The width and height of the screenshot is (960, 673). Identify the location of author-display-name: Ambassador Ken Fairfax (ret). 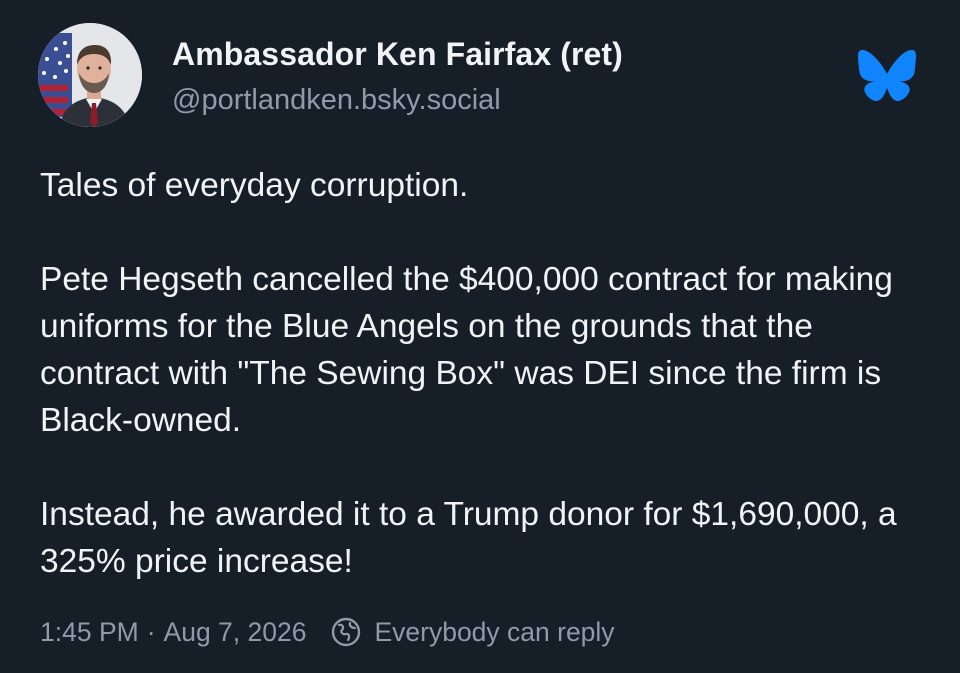
(397, 54).